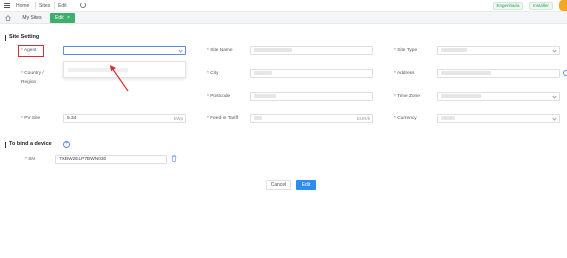 The height and width of the screenshot is (258, 567). I want to click on top-bar: Home Sites Edit Engenharia Installer, so click(283, 6).